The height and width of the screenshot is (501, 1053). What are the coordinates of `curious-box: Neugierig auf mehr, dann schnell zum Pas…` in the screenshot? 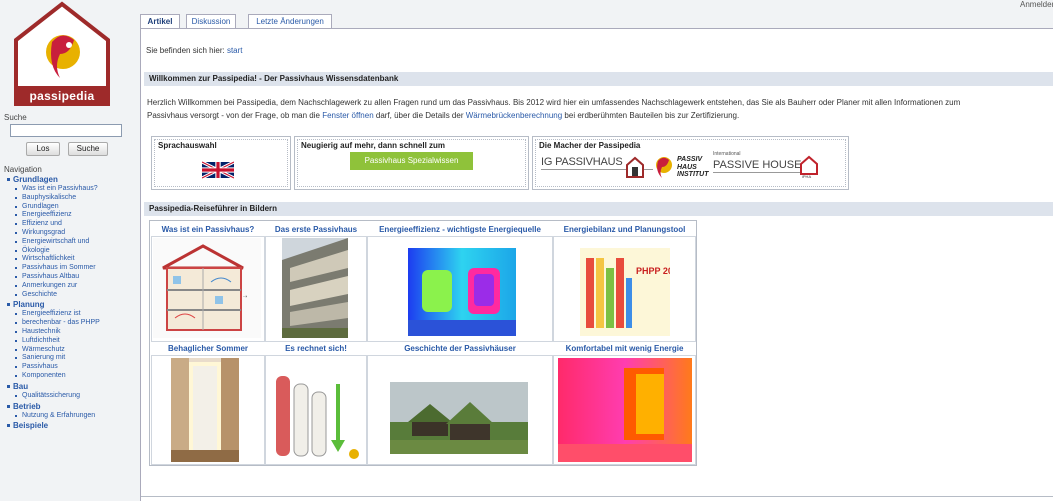 It's located at (411, 163).